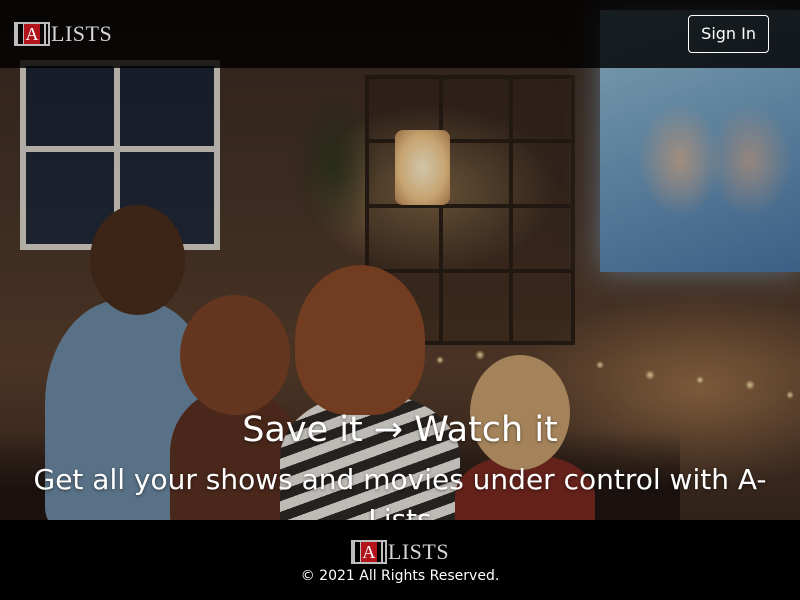 The image size is (800, 600). I want to click on sign-in-button: Sign In, so click(728, 34).